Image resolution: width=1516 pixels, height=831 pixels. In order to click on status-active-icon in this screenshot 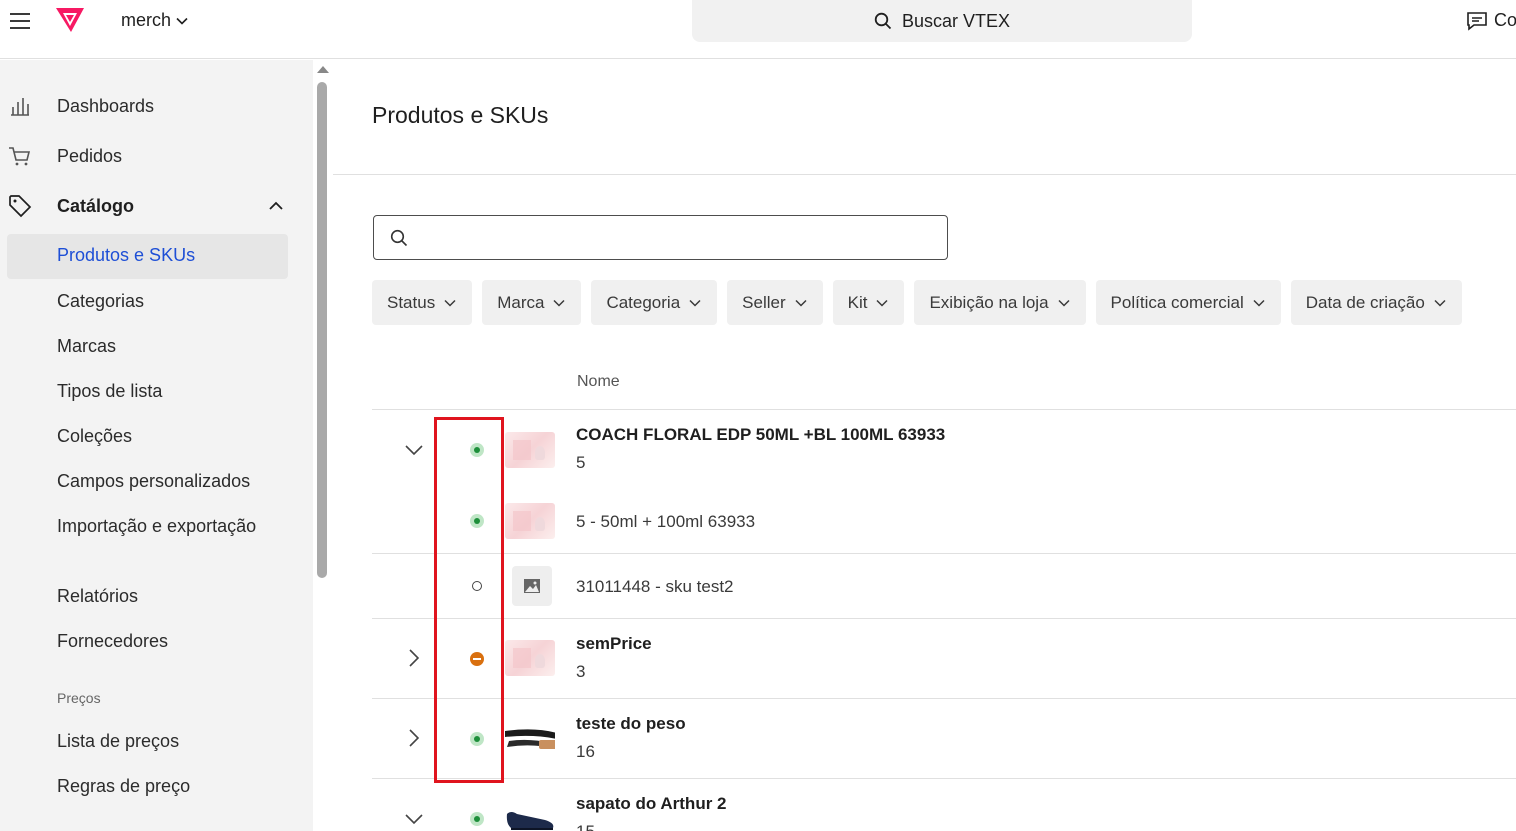, I will do `click(477, 819)`.